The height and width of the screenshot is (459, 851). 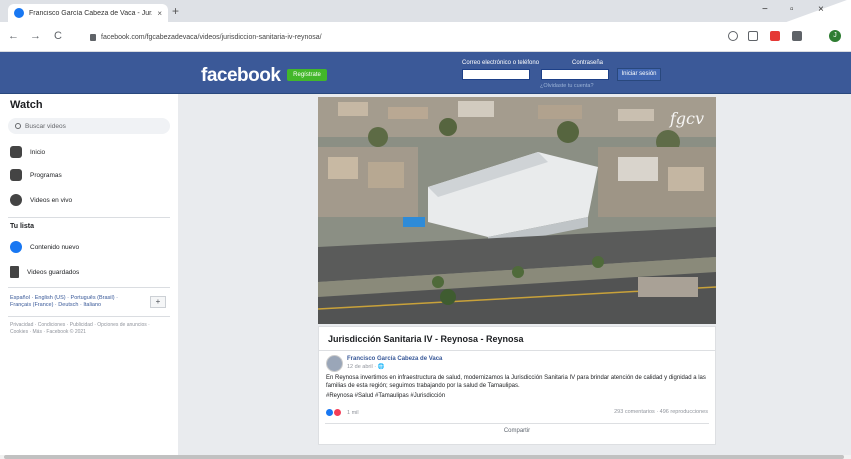 I want to click on reaction-count: 1 mil, so click(x=353, y=412).